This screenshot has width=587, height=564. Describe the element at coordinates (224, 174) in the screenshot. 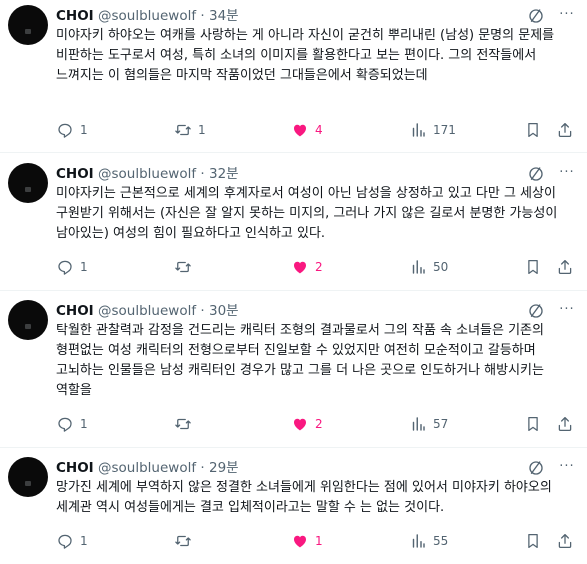

I see `timestamp: 32분` at that location.